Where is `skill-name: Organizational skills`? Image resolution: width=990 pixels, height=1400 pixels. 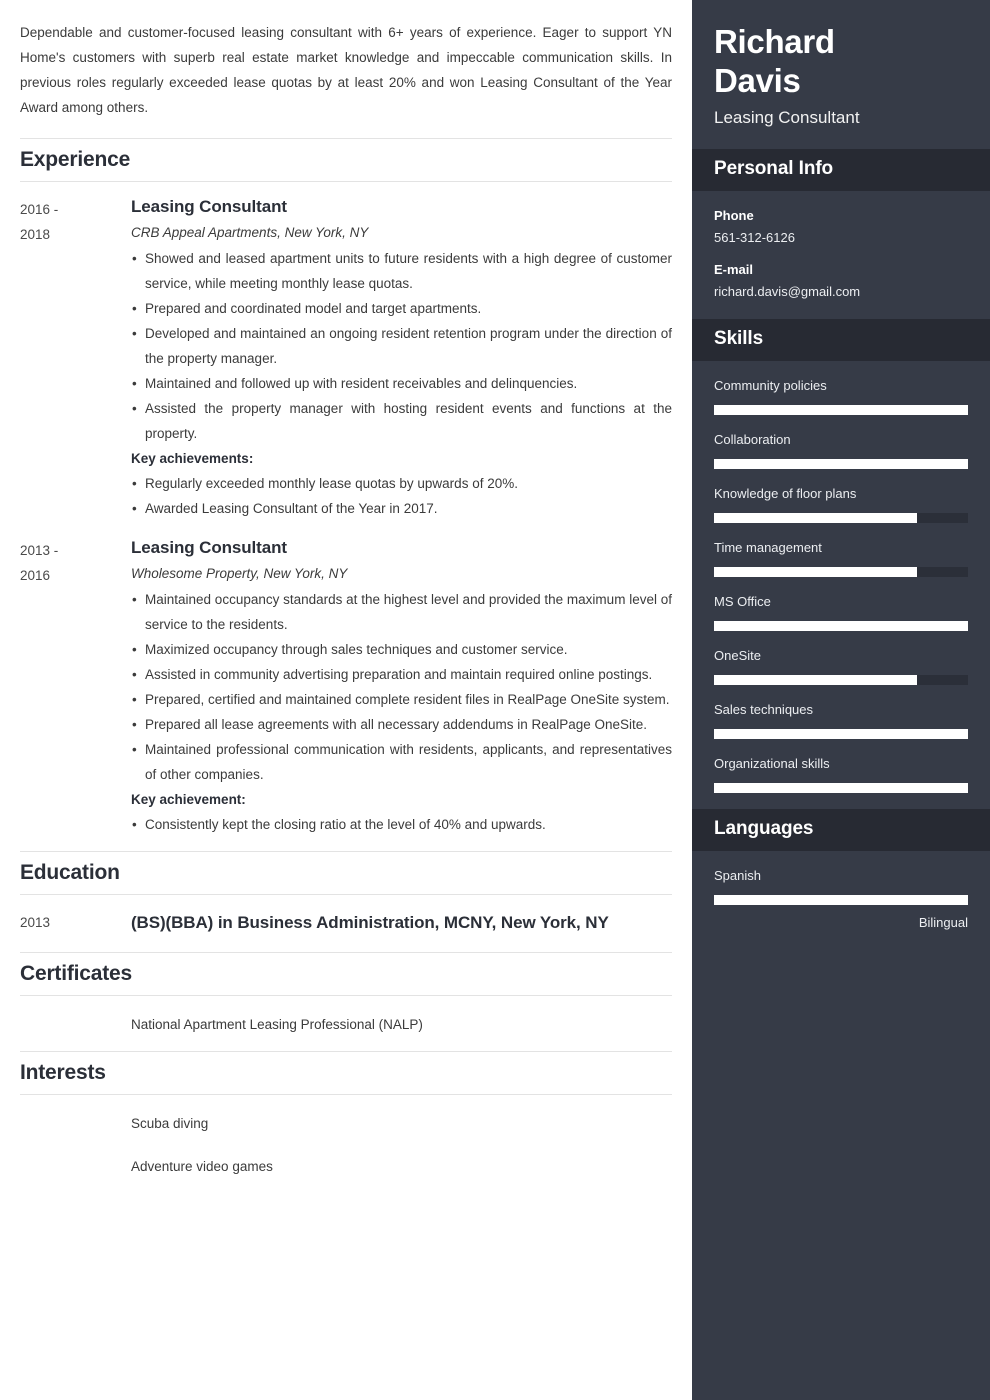
skill-name: Organizational skills is located at coordinates (772, 763).